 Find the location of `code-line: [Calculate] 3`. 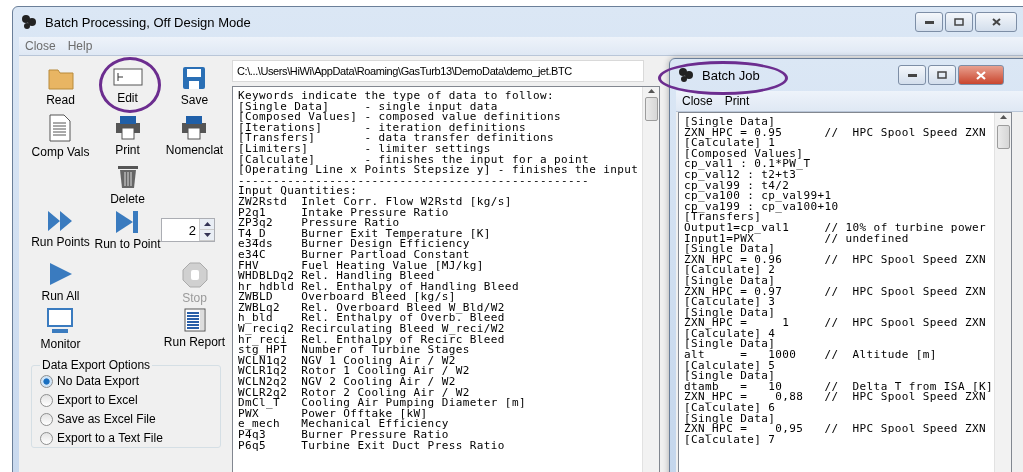

code-line: [Calculate] 3 is located at coordinates (730, 302).